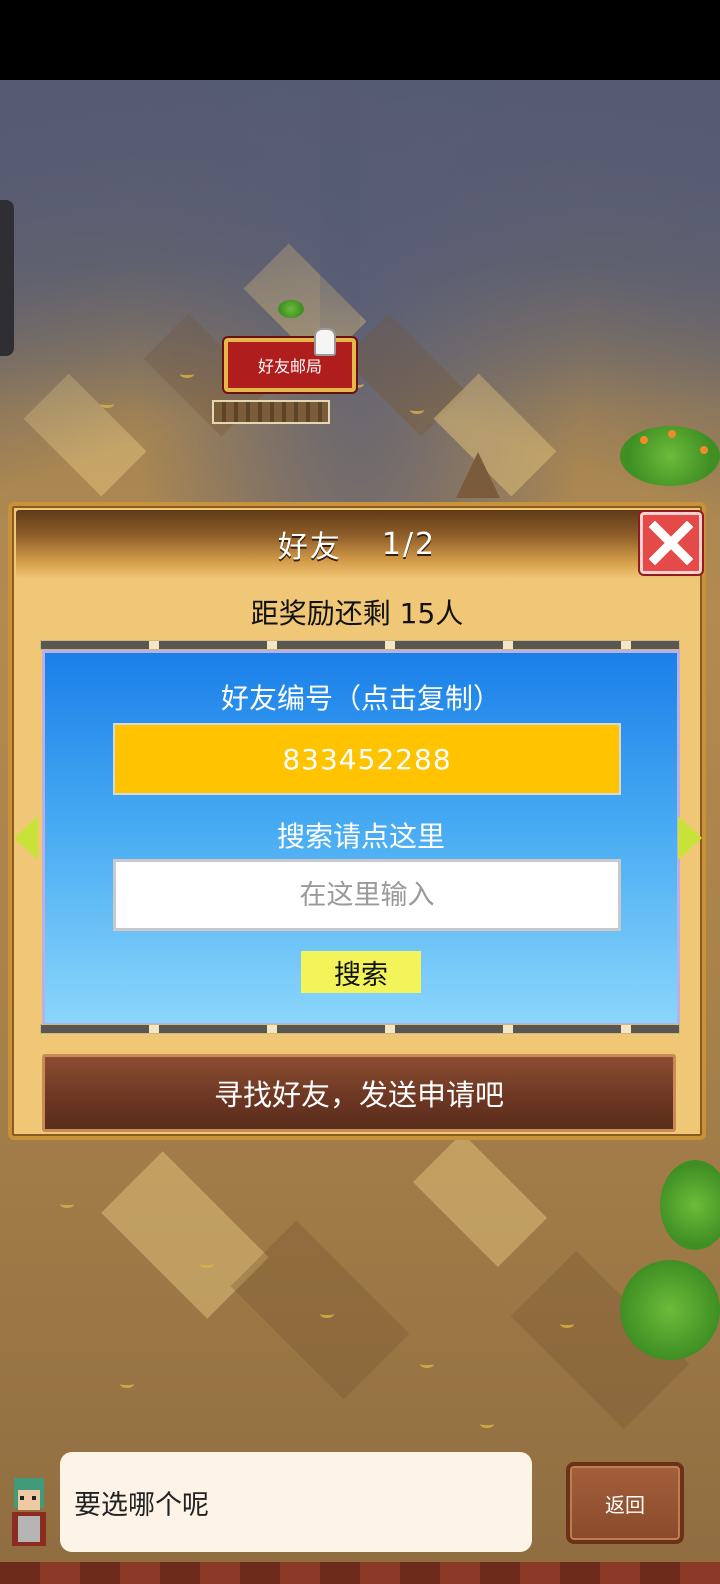  I want to click on close-icon, so click(671, 543).